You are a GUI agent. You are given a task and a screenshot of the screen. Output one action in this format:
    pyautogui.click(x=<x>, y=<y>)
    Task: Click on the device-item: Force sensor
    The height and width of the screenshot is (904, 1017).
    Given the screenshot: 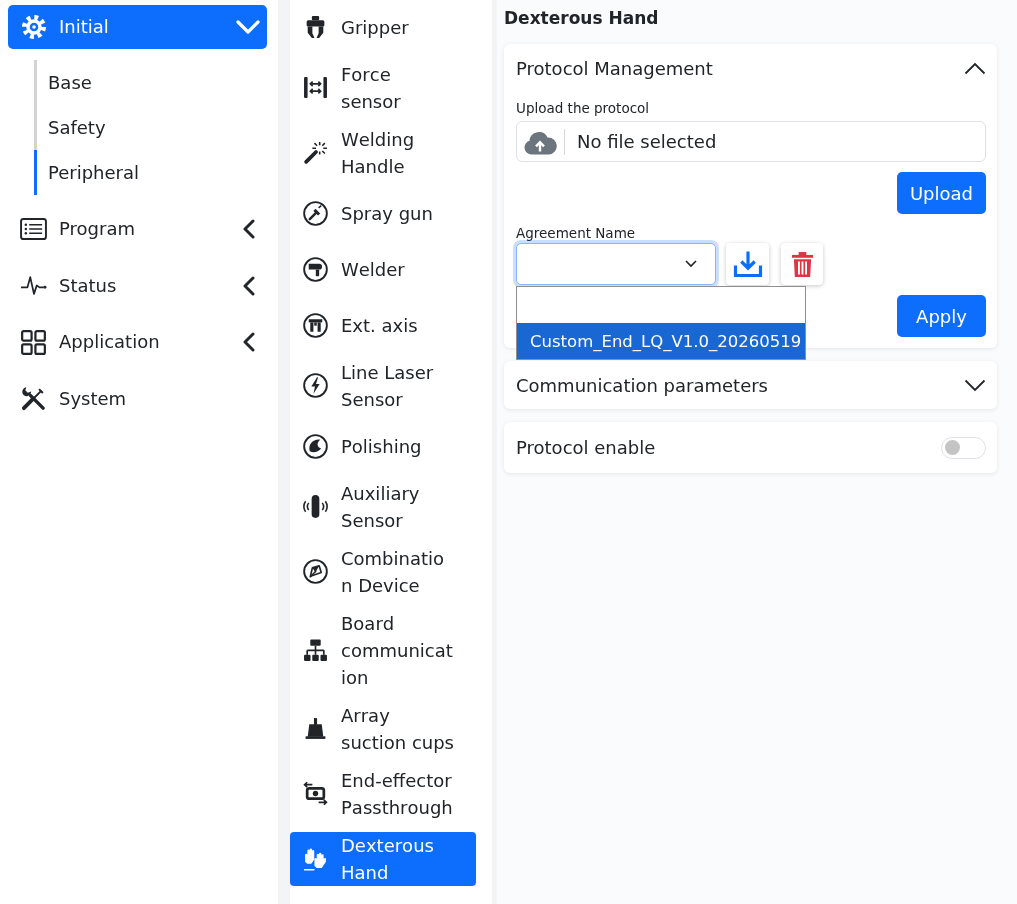 What is the action you would take?
    pyautogui.click(x=383, y=87)
    